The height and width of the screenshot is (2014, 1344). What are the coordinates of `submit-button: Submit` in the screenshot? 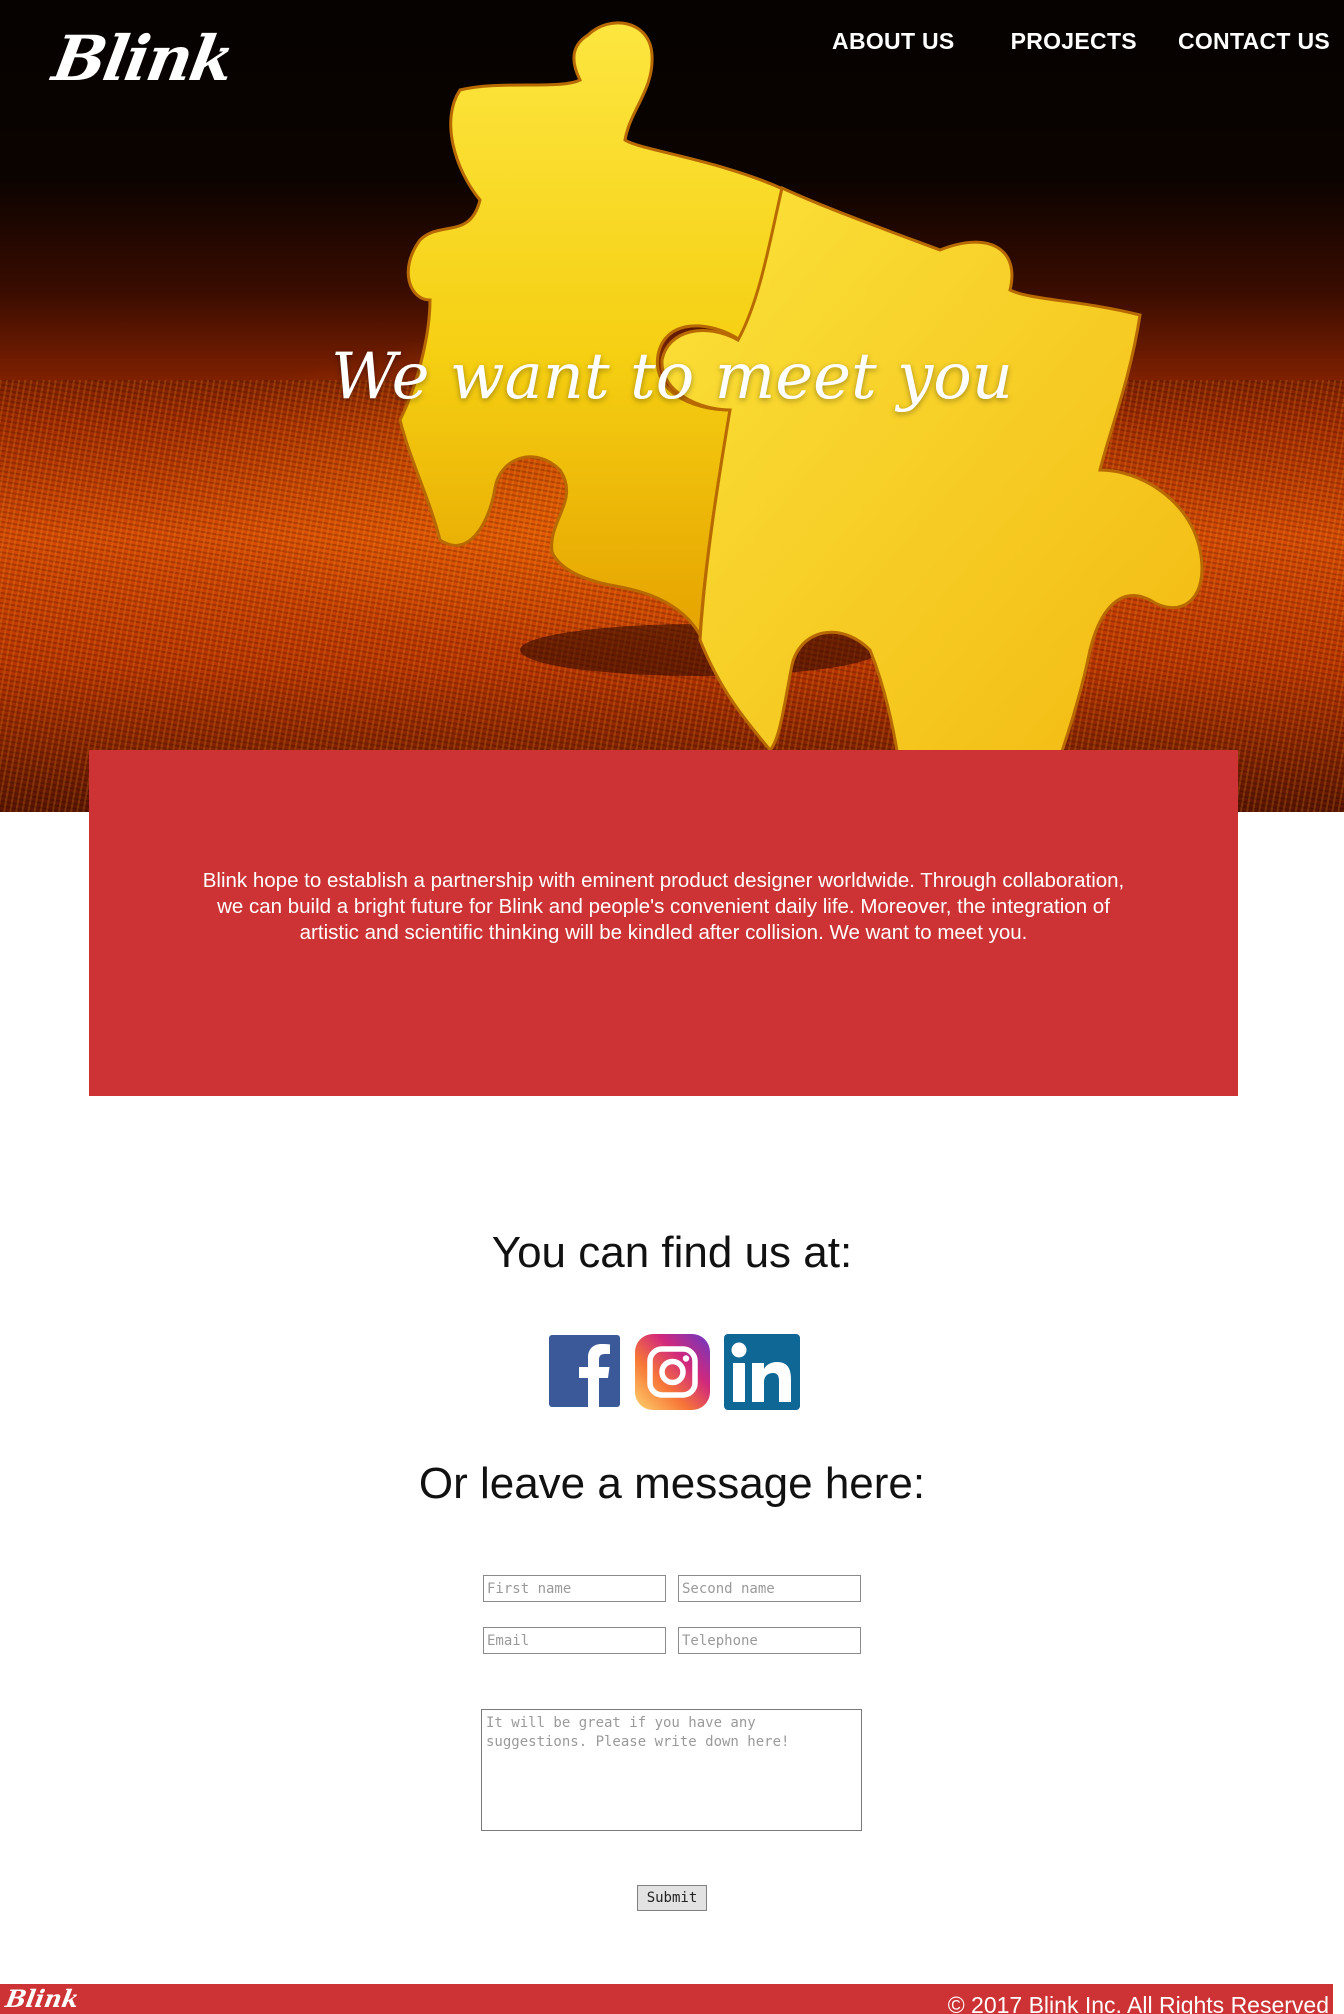 It's located at (672, 1898).